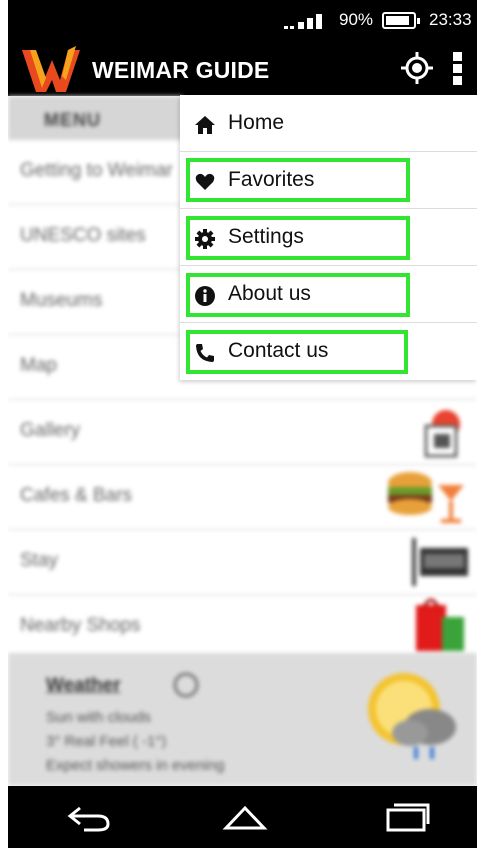  I want to click on weather-forecast: Expect showers in evening, so click(135, 765).